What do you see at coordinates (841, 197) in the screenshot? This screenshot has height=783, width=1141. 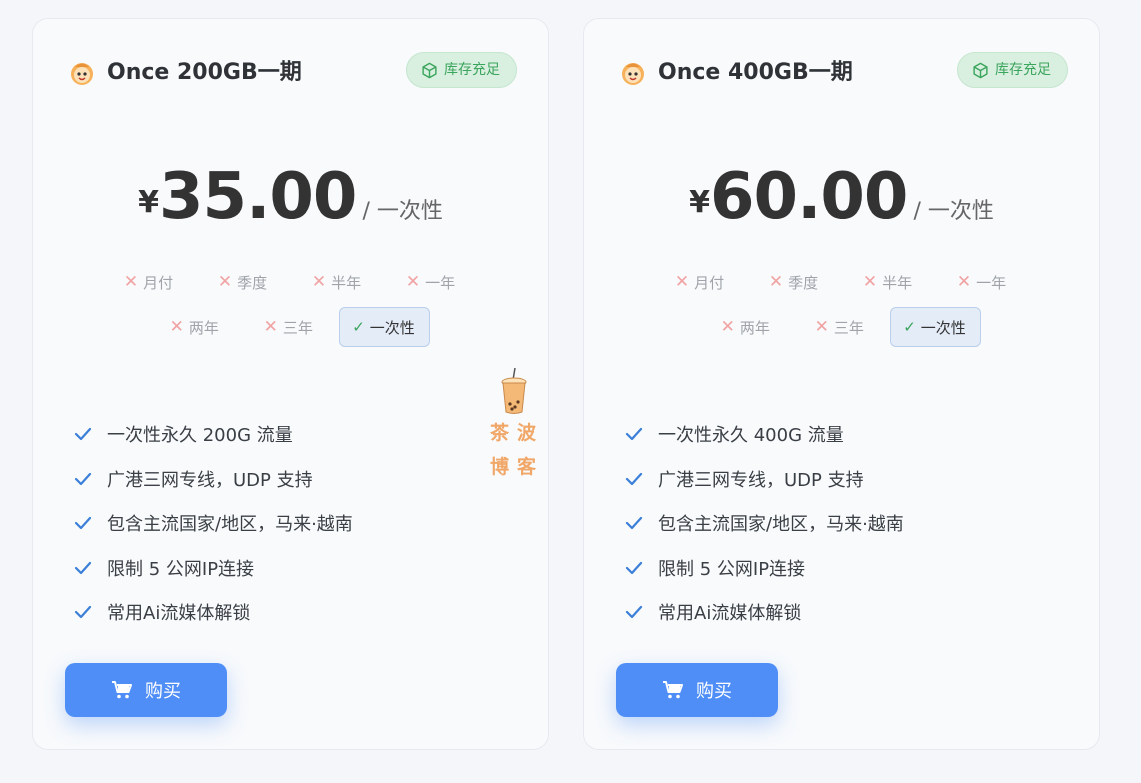 I see `price-display: ¥60.00/ 一次性` at bounding box center [841, 197].